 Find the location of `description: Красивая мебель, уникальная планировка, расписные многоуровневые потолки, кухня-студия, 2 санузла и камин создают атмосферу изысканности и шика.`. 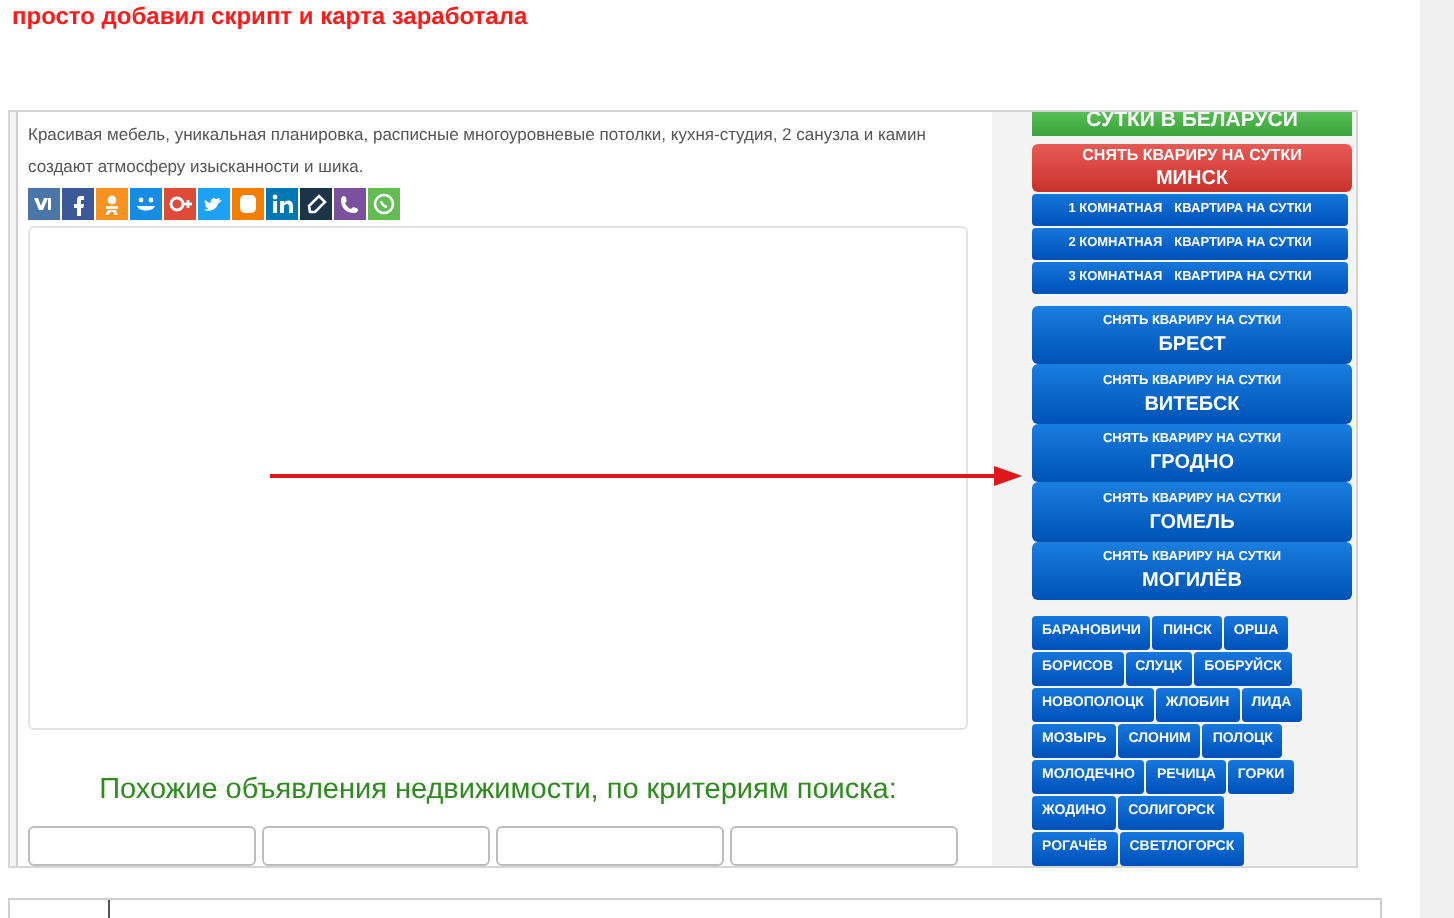

description: Красивая мебель, уникальная планировка, расписные многоуровневые потолки, кухня-студия, 2 санузла и камин создают атмосферу изысканности и шика. is located at coordinates (478, 150).